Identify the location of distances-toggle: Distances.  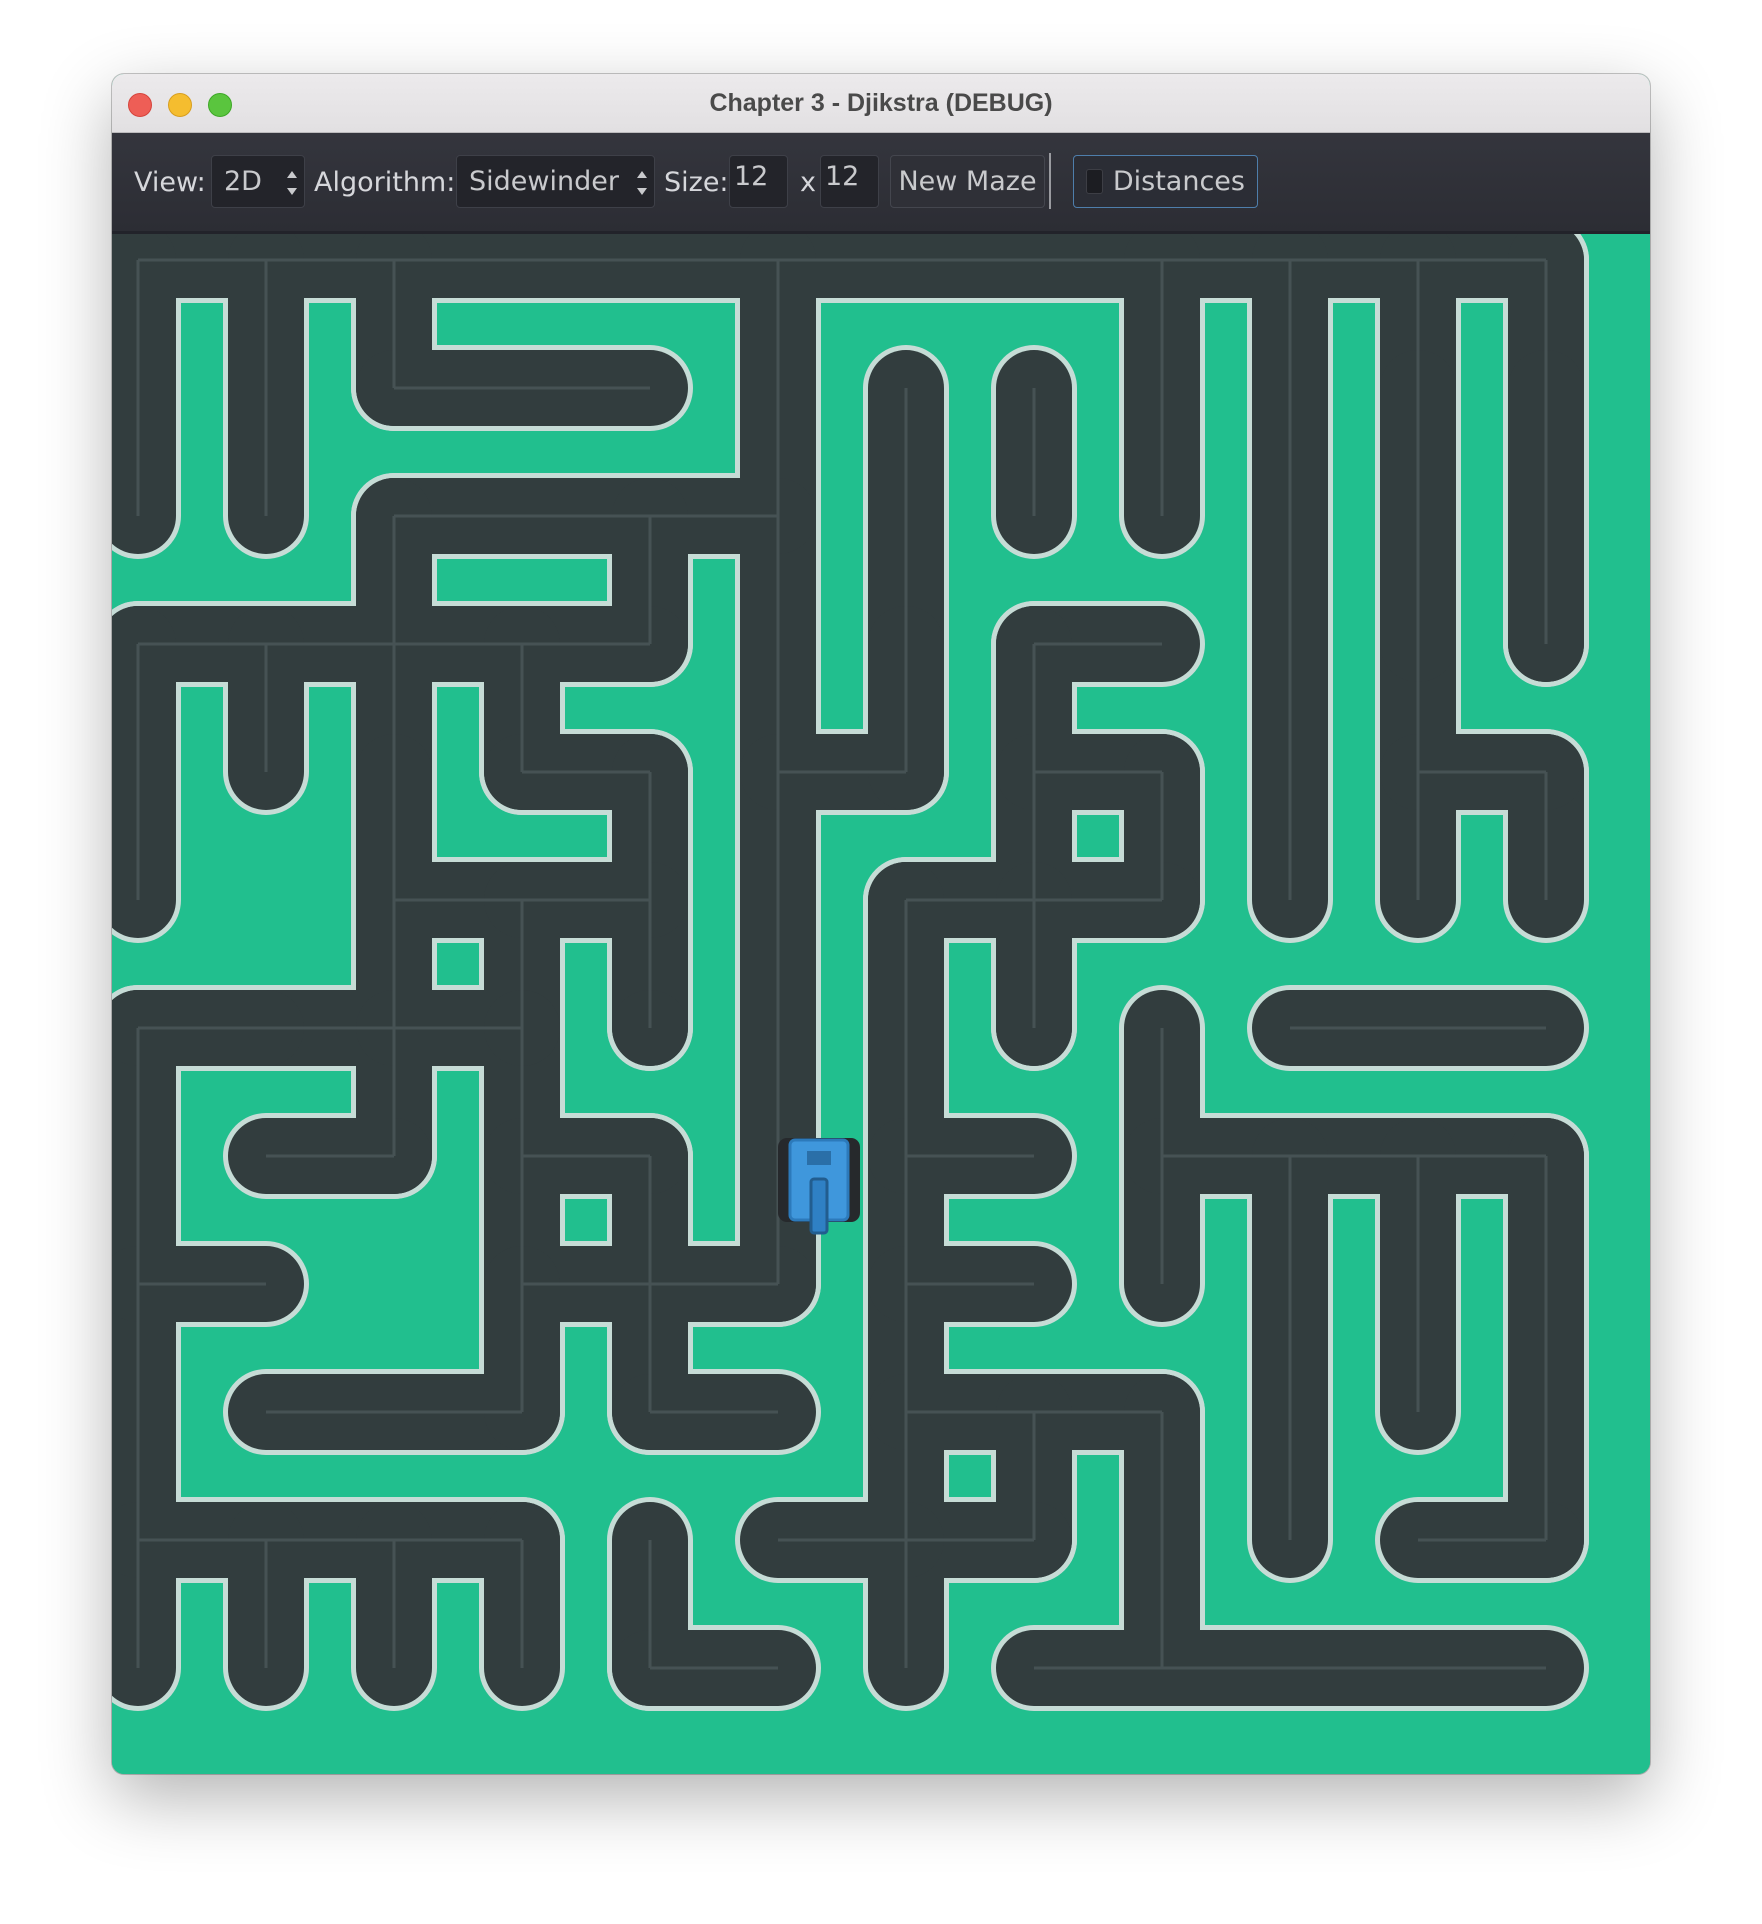
(1165, 181).